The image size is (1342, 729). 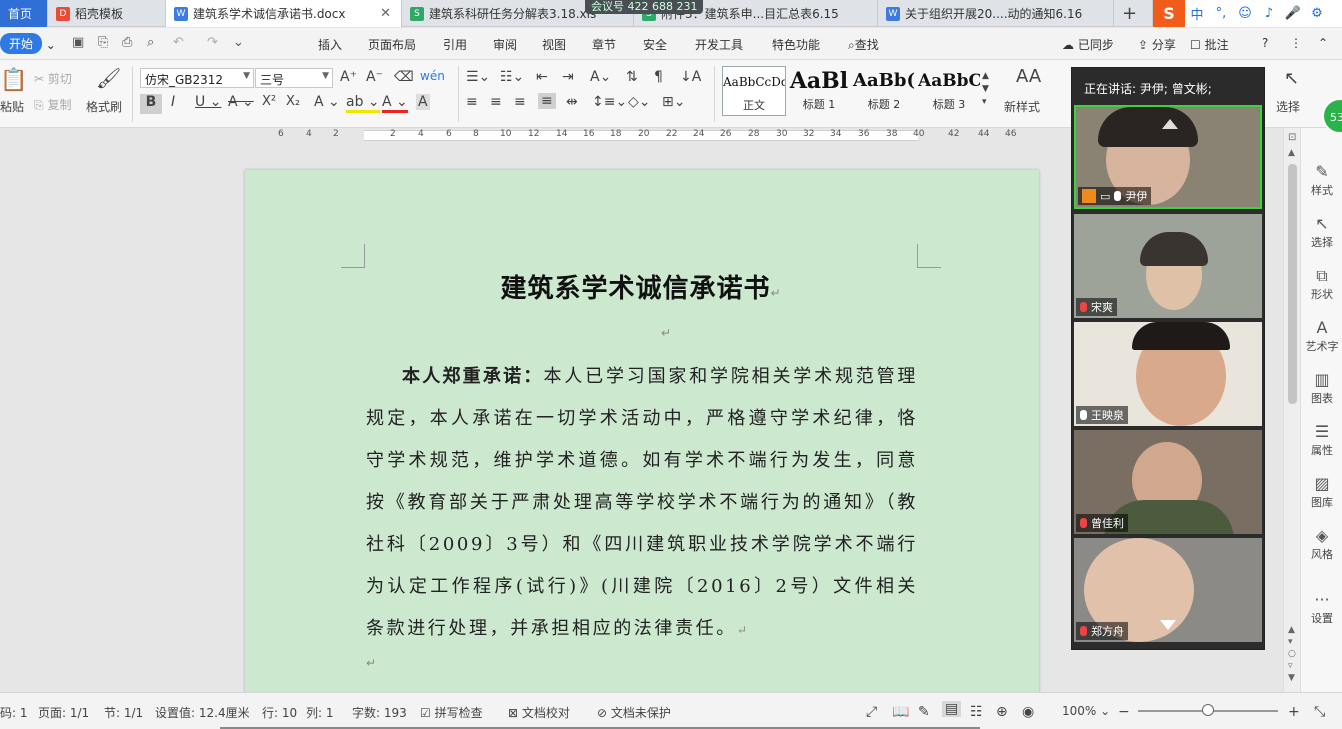 What do you see at coordinates (173, 102) in the screenshot?
I see `italic-button: I` at bounding box center [173, 102].